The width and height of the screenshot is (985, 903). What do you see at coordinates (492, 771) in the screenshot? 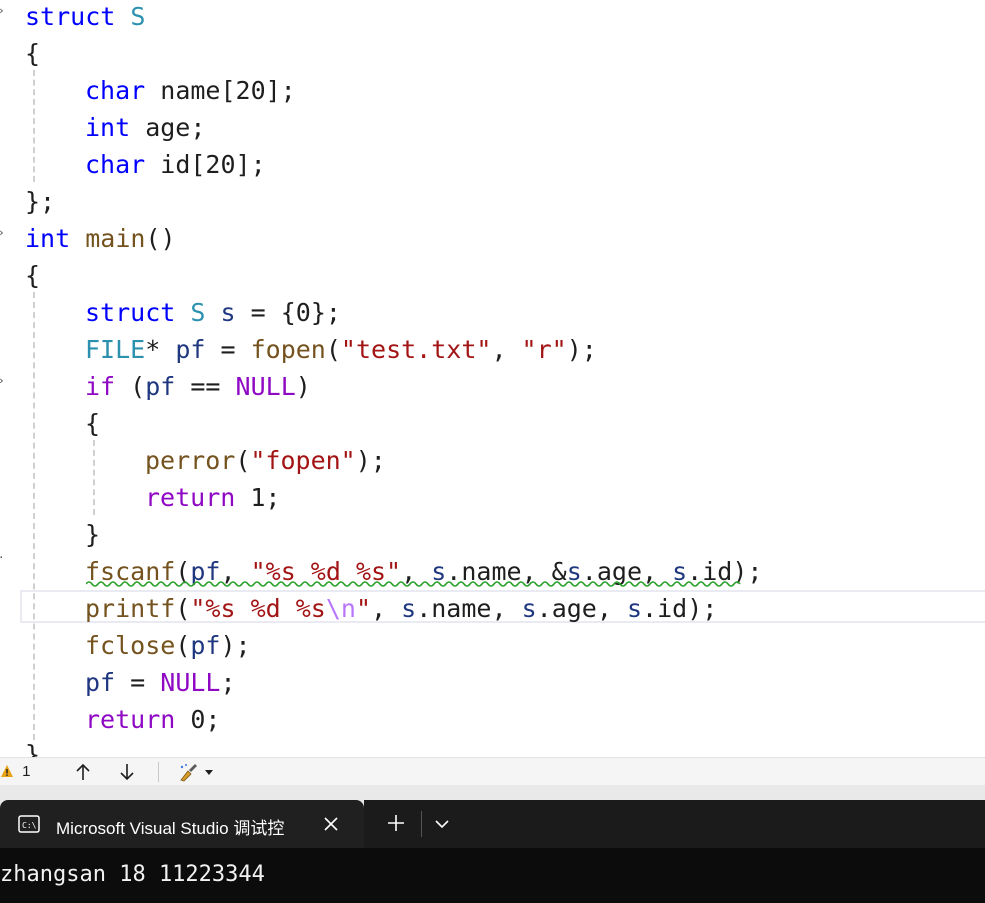
I see `editor-status-bar: 1` at bounding box center [492, 771].